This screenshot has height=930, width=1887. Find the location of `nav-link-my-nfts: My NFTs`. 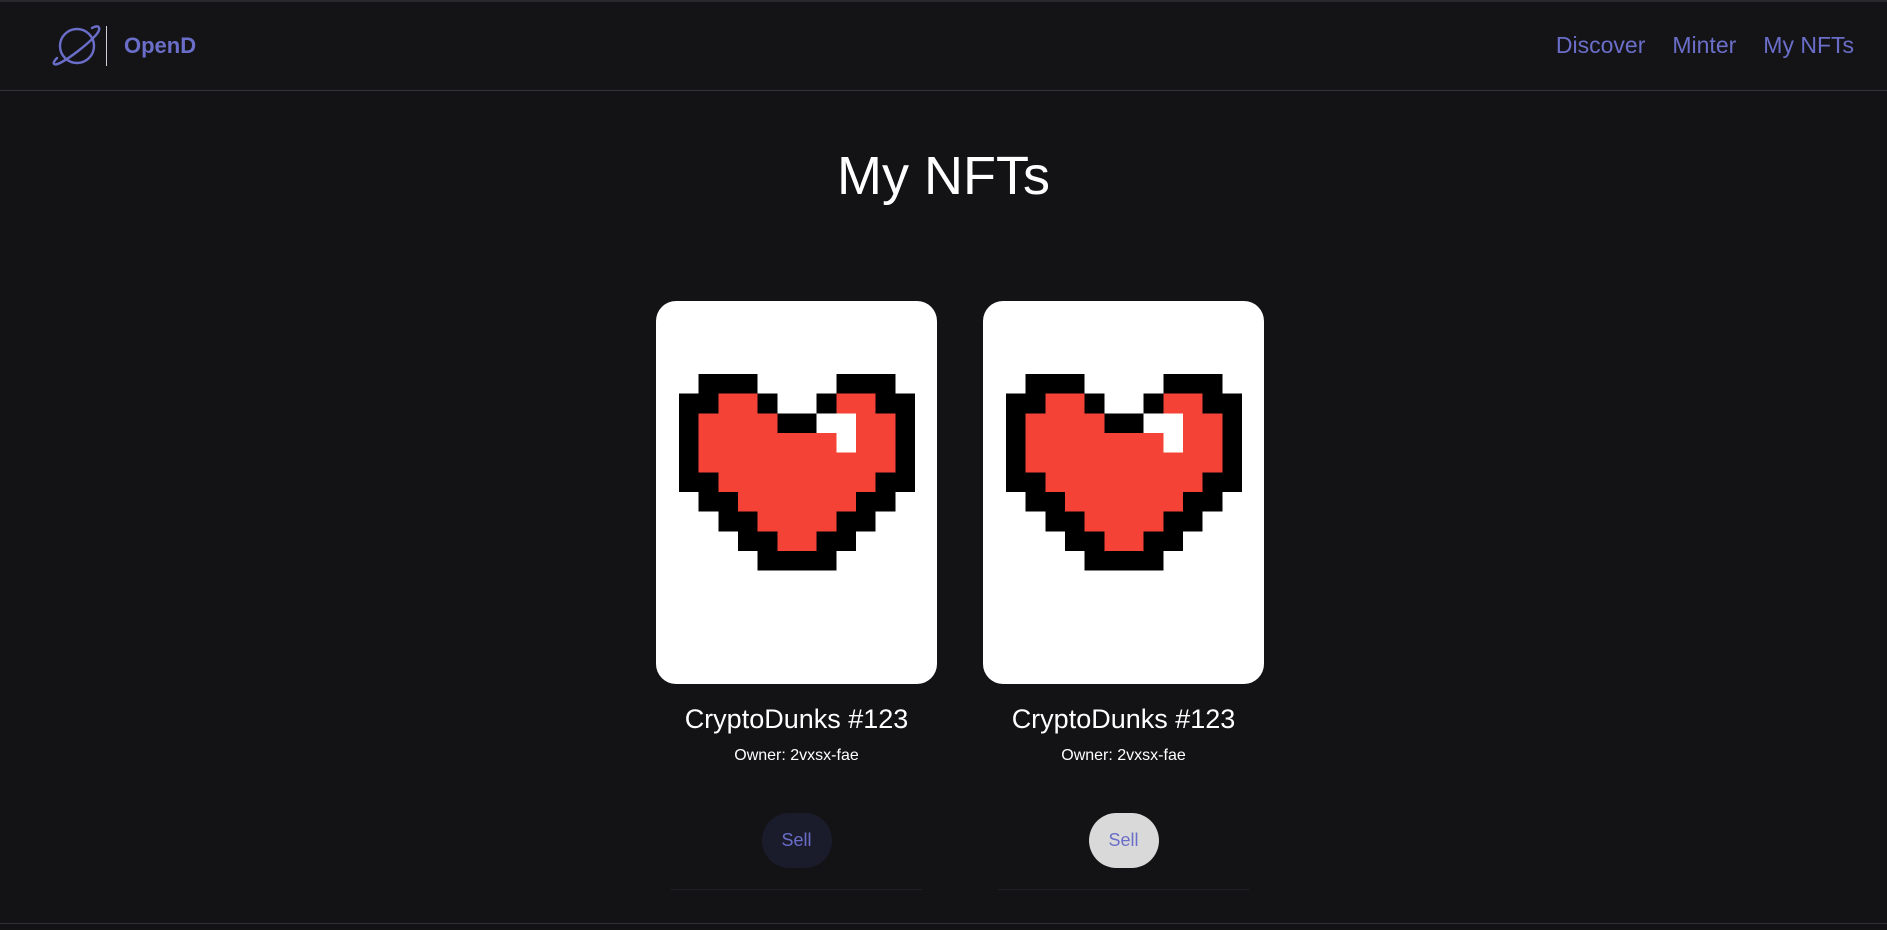

nav-link-my-nfts: My NFTs is located at coordinates (1808, 45).